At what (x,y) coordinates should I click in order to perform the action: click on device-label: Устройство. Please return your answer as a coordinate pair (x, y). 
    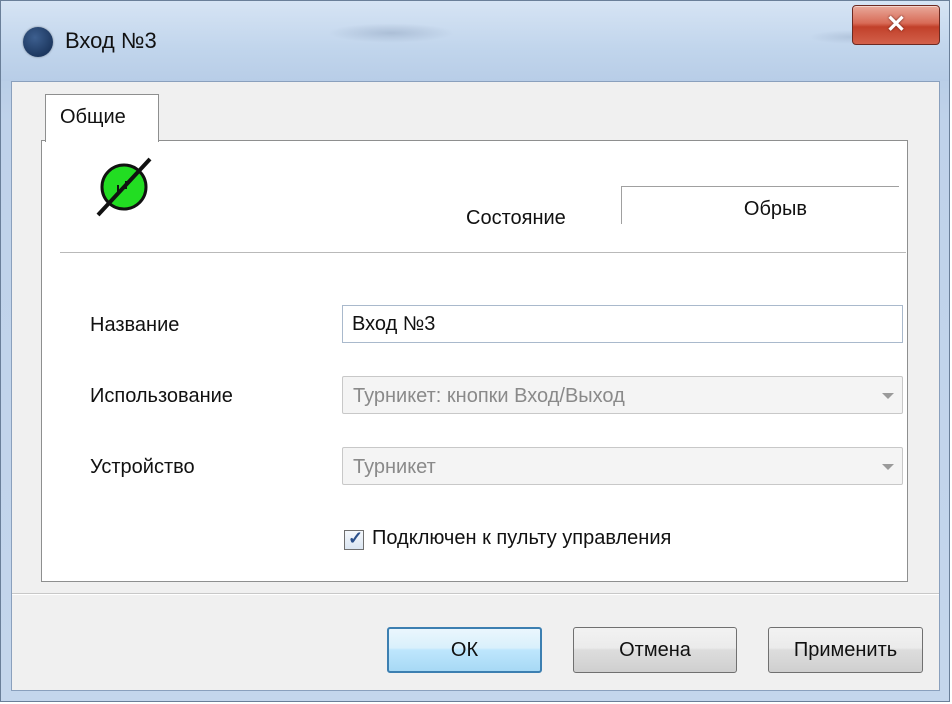
    Looking at the image, I should click on (142, 467).